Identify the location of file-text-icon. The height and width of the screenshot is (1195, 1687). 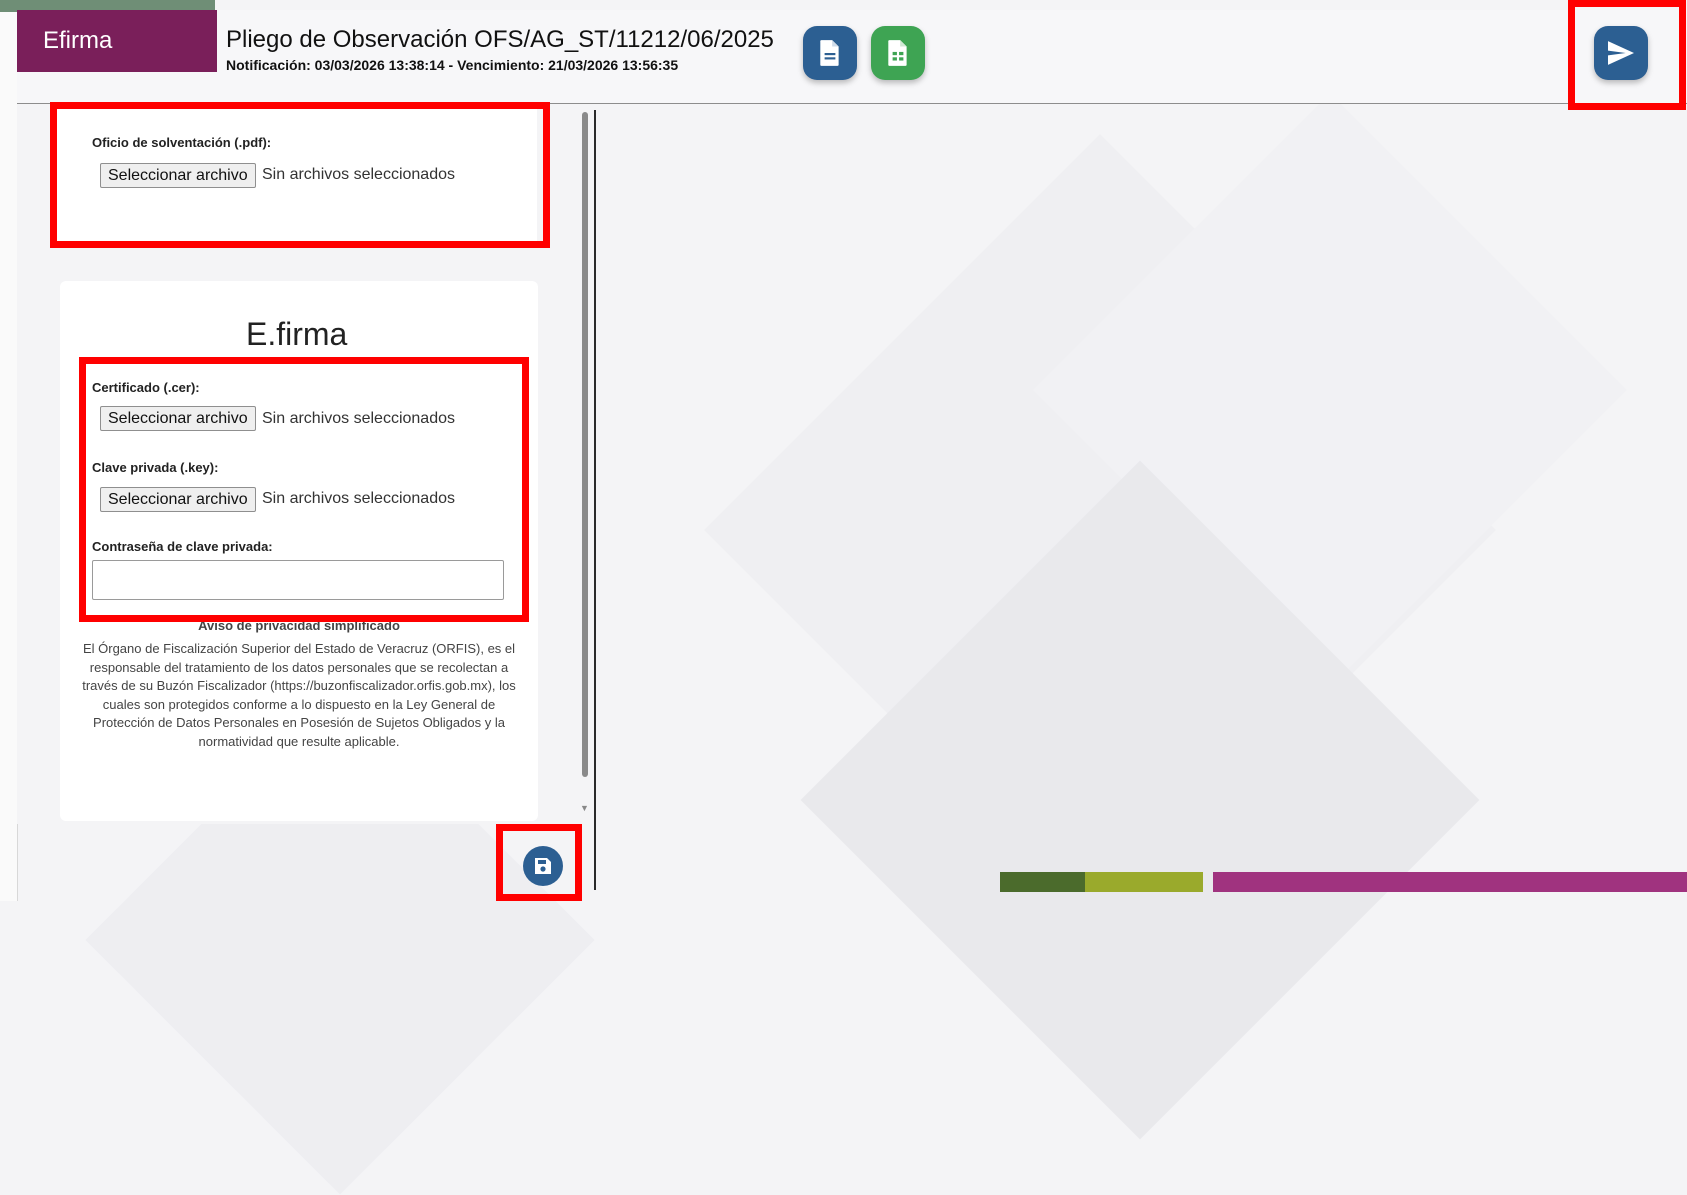
(829, 53).